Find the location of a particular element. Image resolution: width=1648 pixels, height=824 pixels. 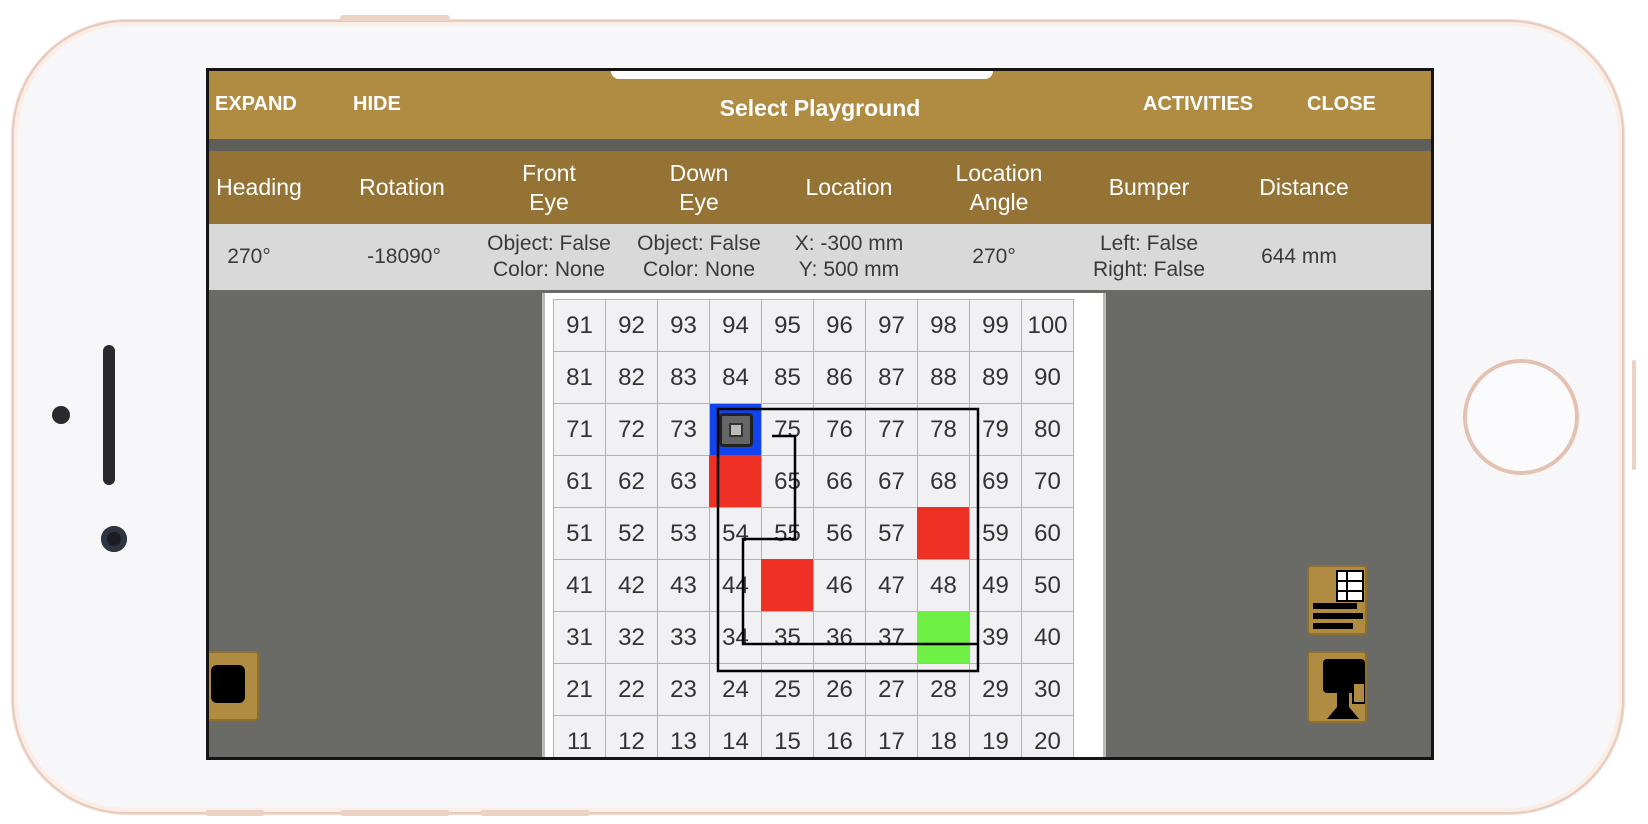

robot-path is located at coordinates (859, 540).